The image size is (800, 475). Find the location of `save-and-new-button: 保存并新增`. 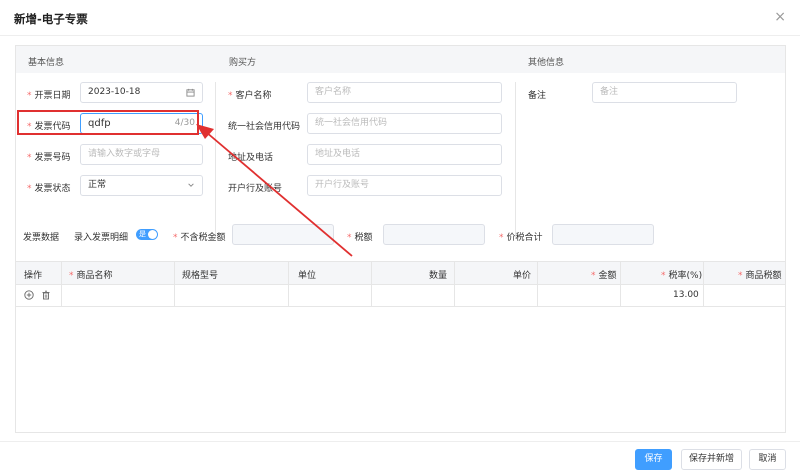

save-and-new-button: 保存并新增 is located at coordinates (711, 459).